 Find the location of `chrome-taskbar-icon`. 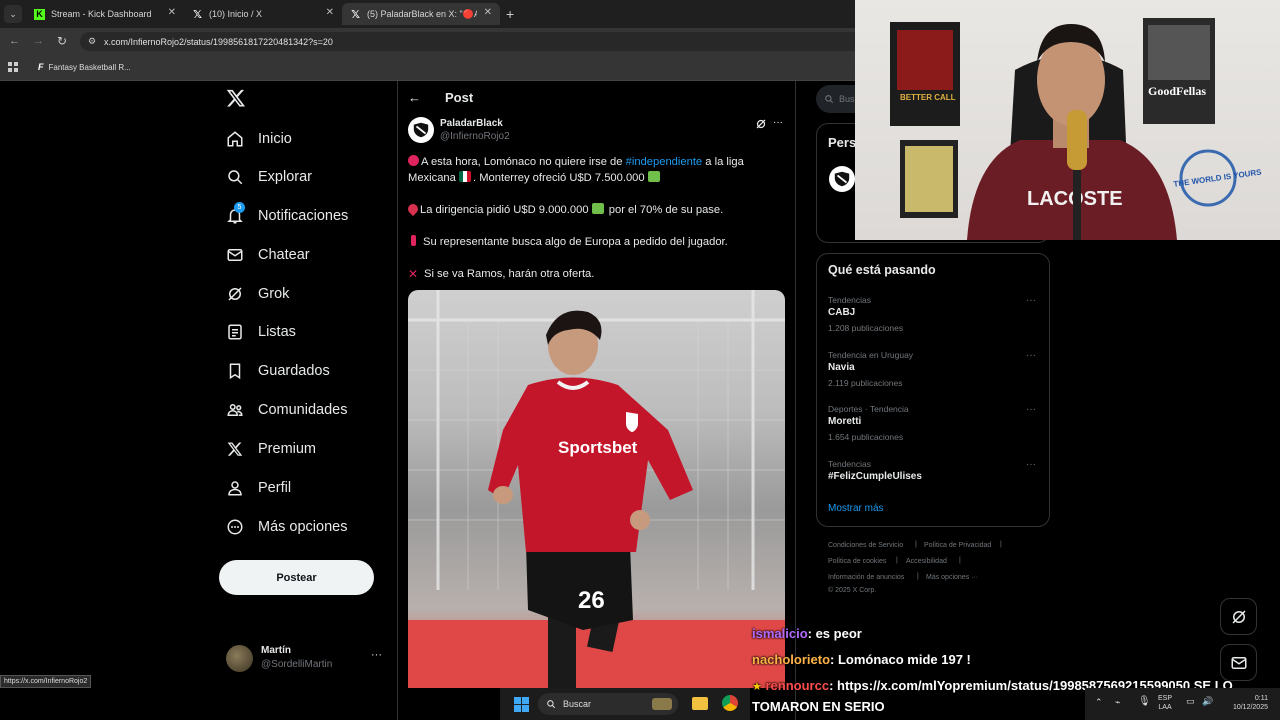

chrome-taskbar-icon is located at coordinates (730, 703).